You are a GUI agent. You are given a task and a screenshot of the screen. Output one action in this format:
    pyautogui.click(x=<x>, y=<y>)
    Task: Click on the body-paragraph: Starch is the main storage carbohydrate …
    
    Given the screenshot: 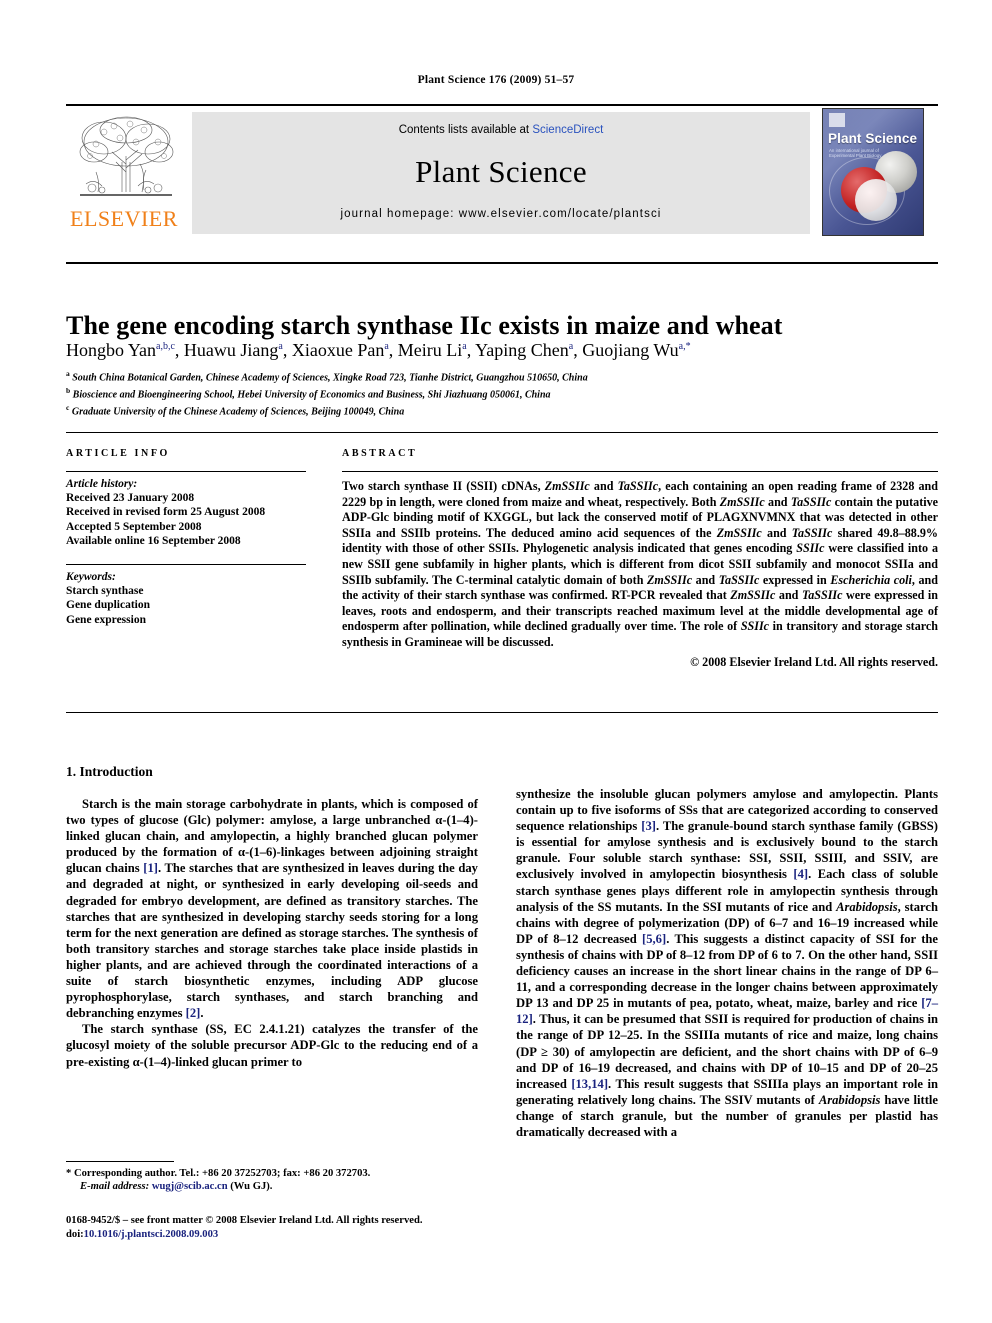 What is the action you would take?
    pyautogui.click(x=272, y=909)
    